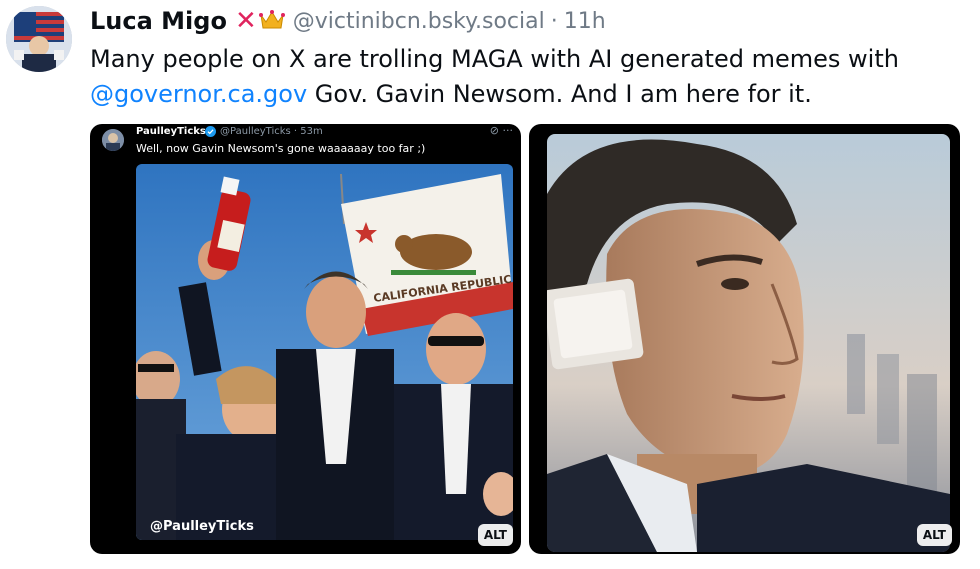 This screenshot has width=980, height=569. Describe the element at coordinates (271, 131) in the screenshot. I see `inner-author-handle: @PaulleyTicks · 53m` at that location.